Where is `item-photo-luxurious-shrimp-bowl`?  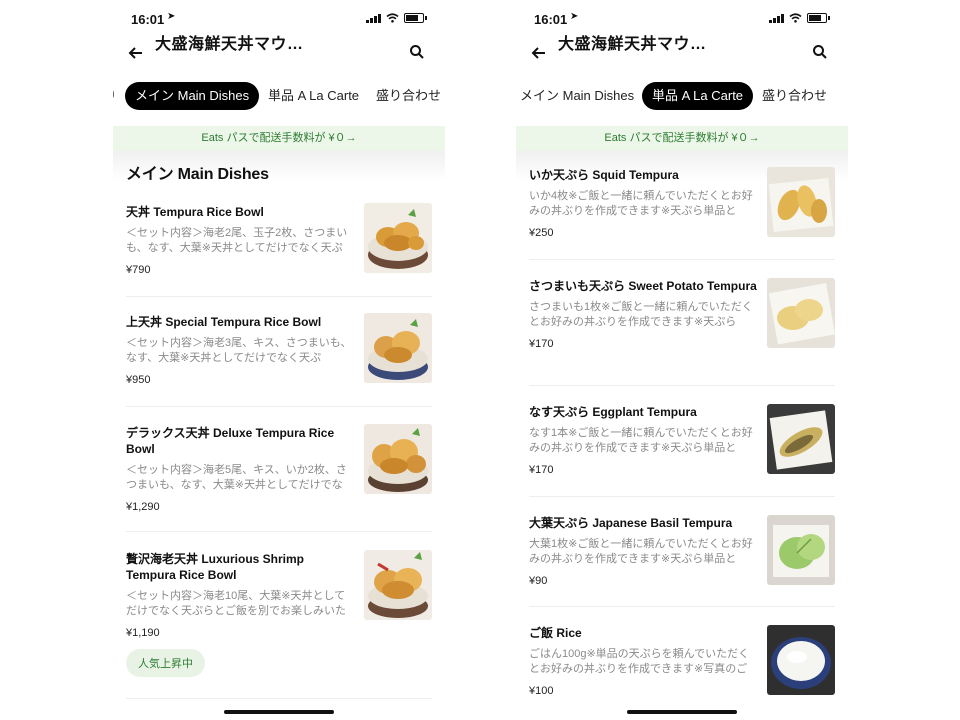 item-photo-luxurious-shrimp-bowl is located at coordinates (398, 585).